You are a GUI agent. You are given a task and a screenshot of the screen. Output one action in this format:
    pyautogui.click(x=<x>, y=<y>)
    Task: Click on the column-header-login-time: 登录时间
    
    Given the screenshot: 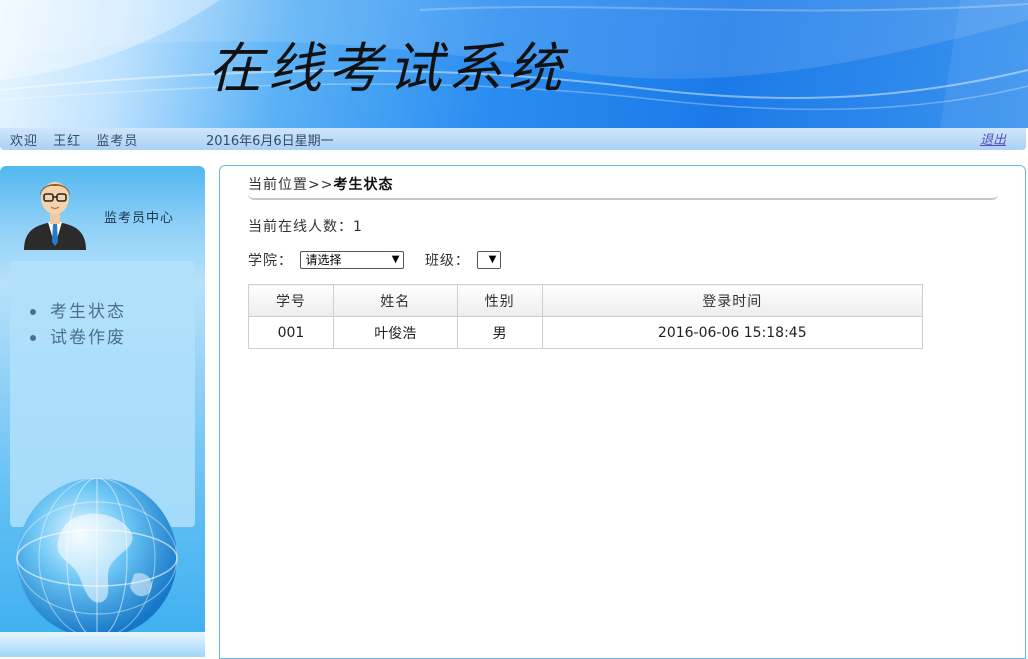 What is the action you would take?
    pyautogui.click(x=732, y=300)
    